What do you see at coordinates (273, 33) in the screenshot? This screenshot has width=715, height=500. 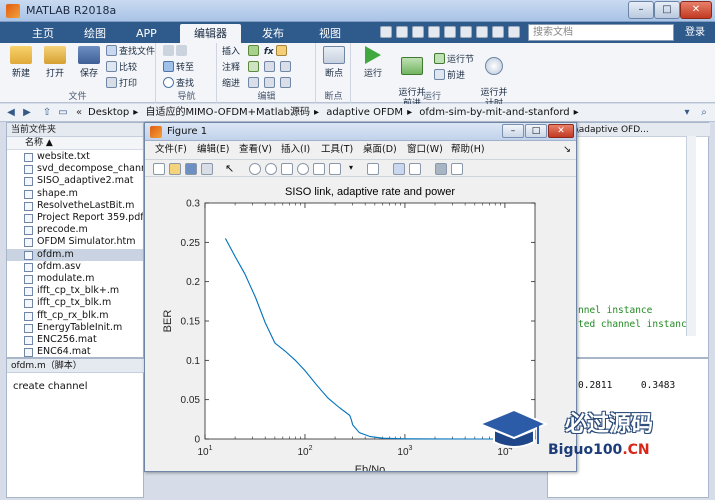 I see `tab-publish: 发布` at bounding box center [273, 33].